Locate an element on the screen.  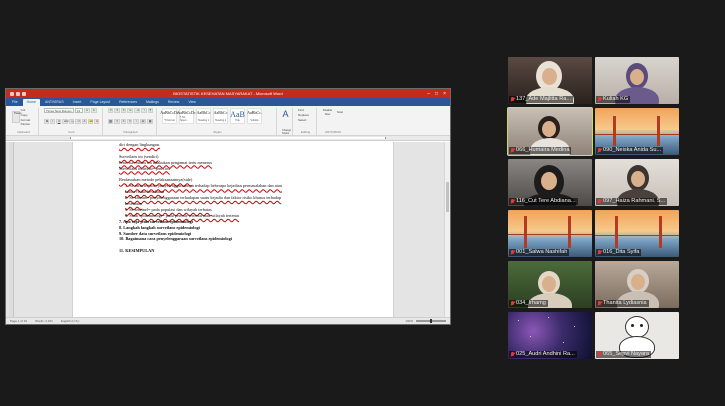
tab-antivirus: ANTIVIRUS is located at coordinates (54, 102).